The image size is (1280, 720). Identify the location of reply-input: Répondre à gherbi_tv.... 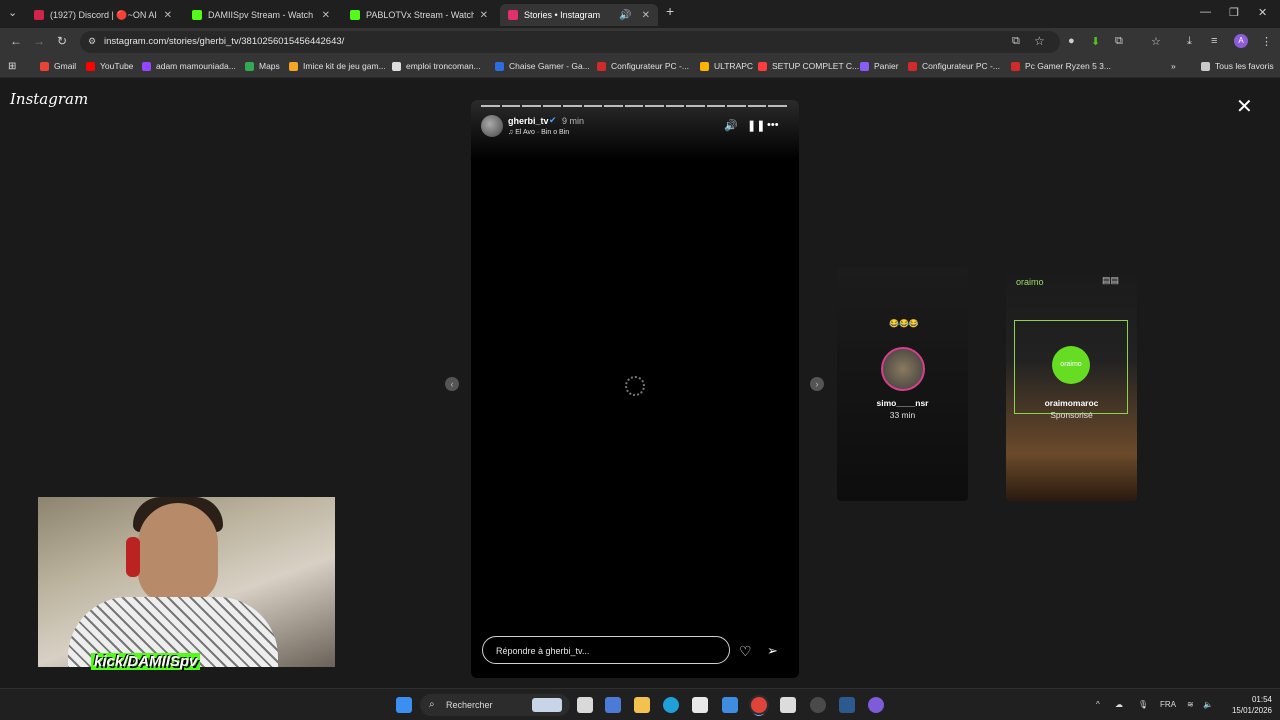
(606, 650).